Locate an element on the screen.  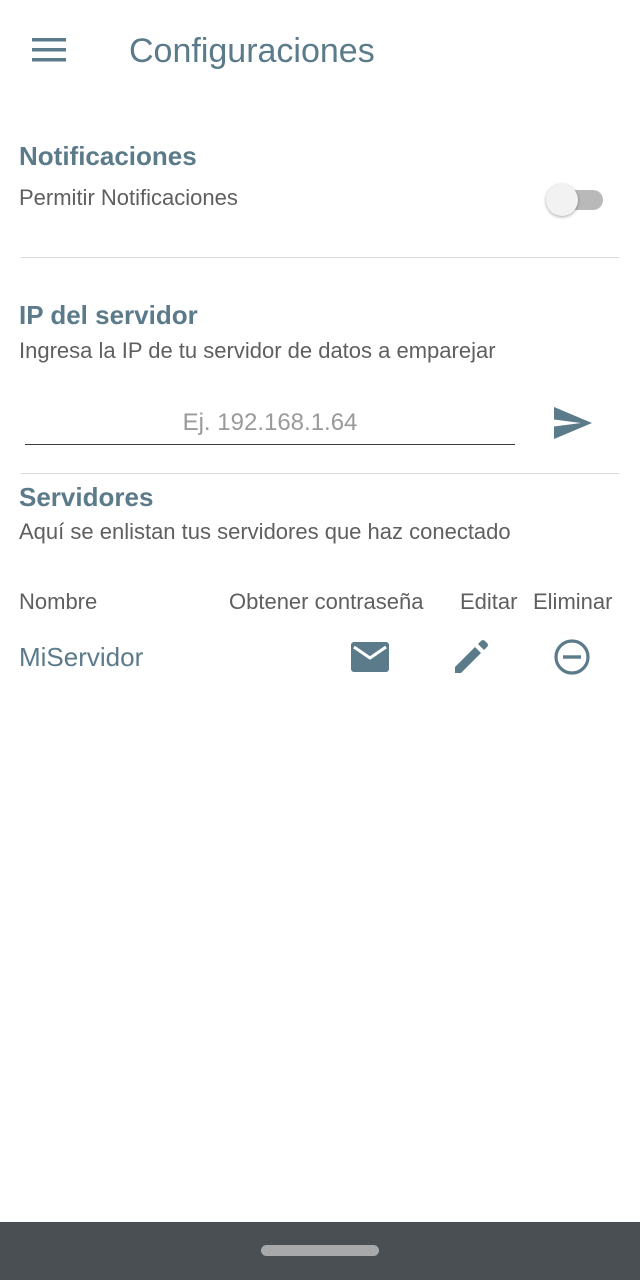
mail-icon is located at coordinates (370, 657).